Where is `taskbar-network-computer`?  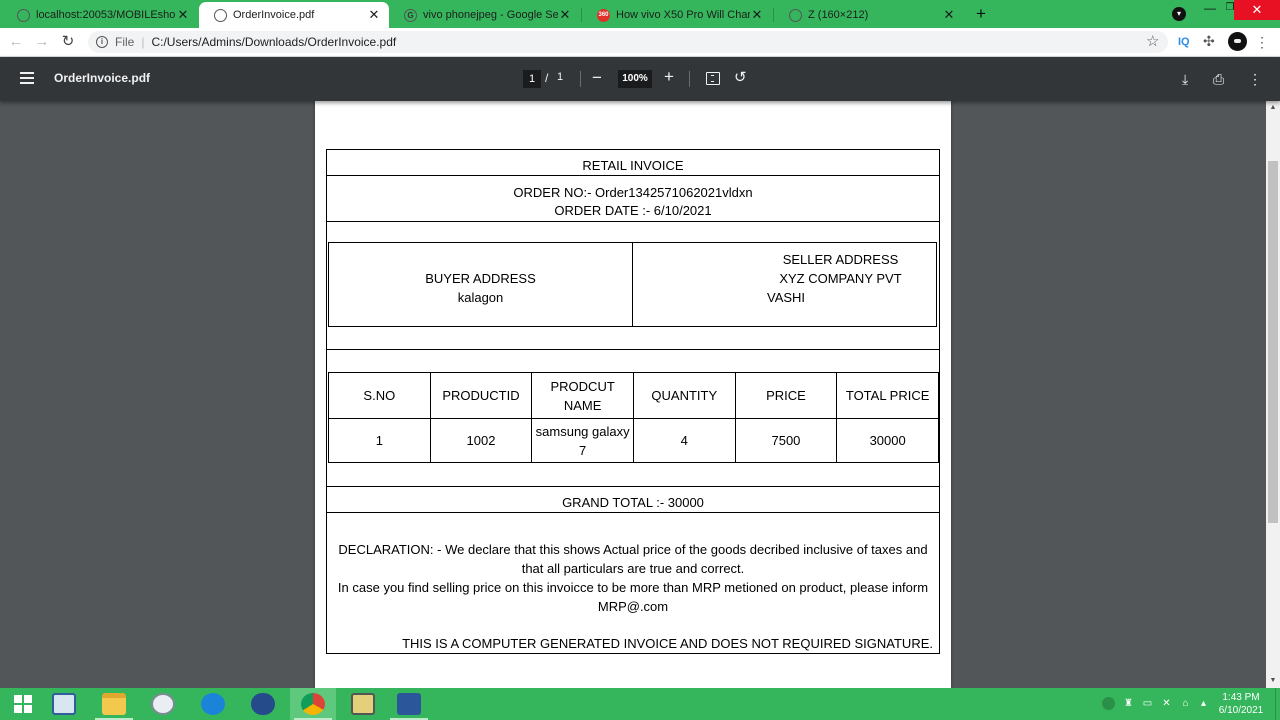
taskbar-network-computer is located at coordinates (64, 704).